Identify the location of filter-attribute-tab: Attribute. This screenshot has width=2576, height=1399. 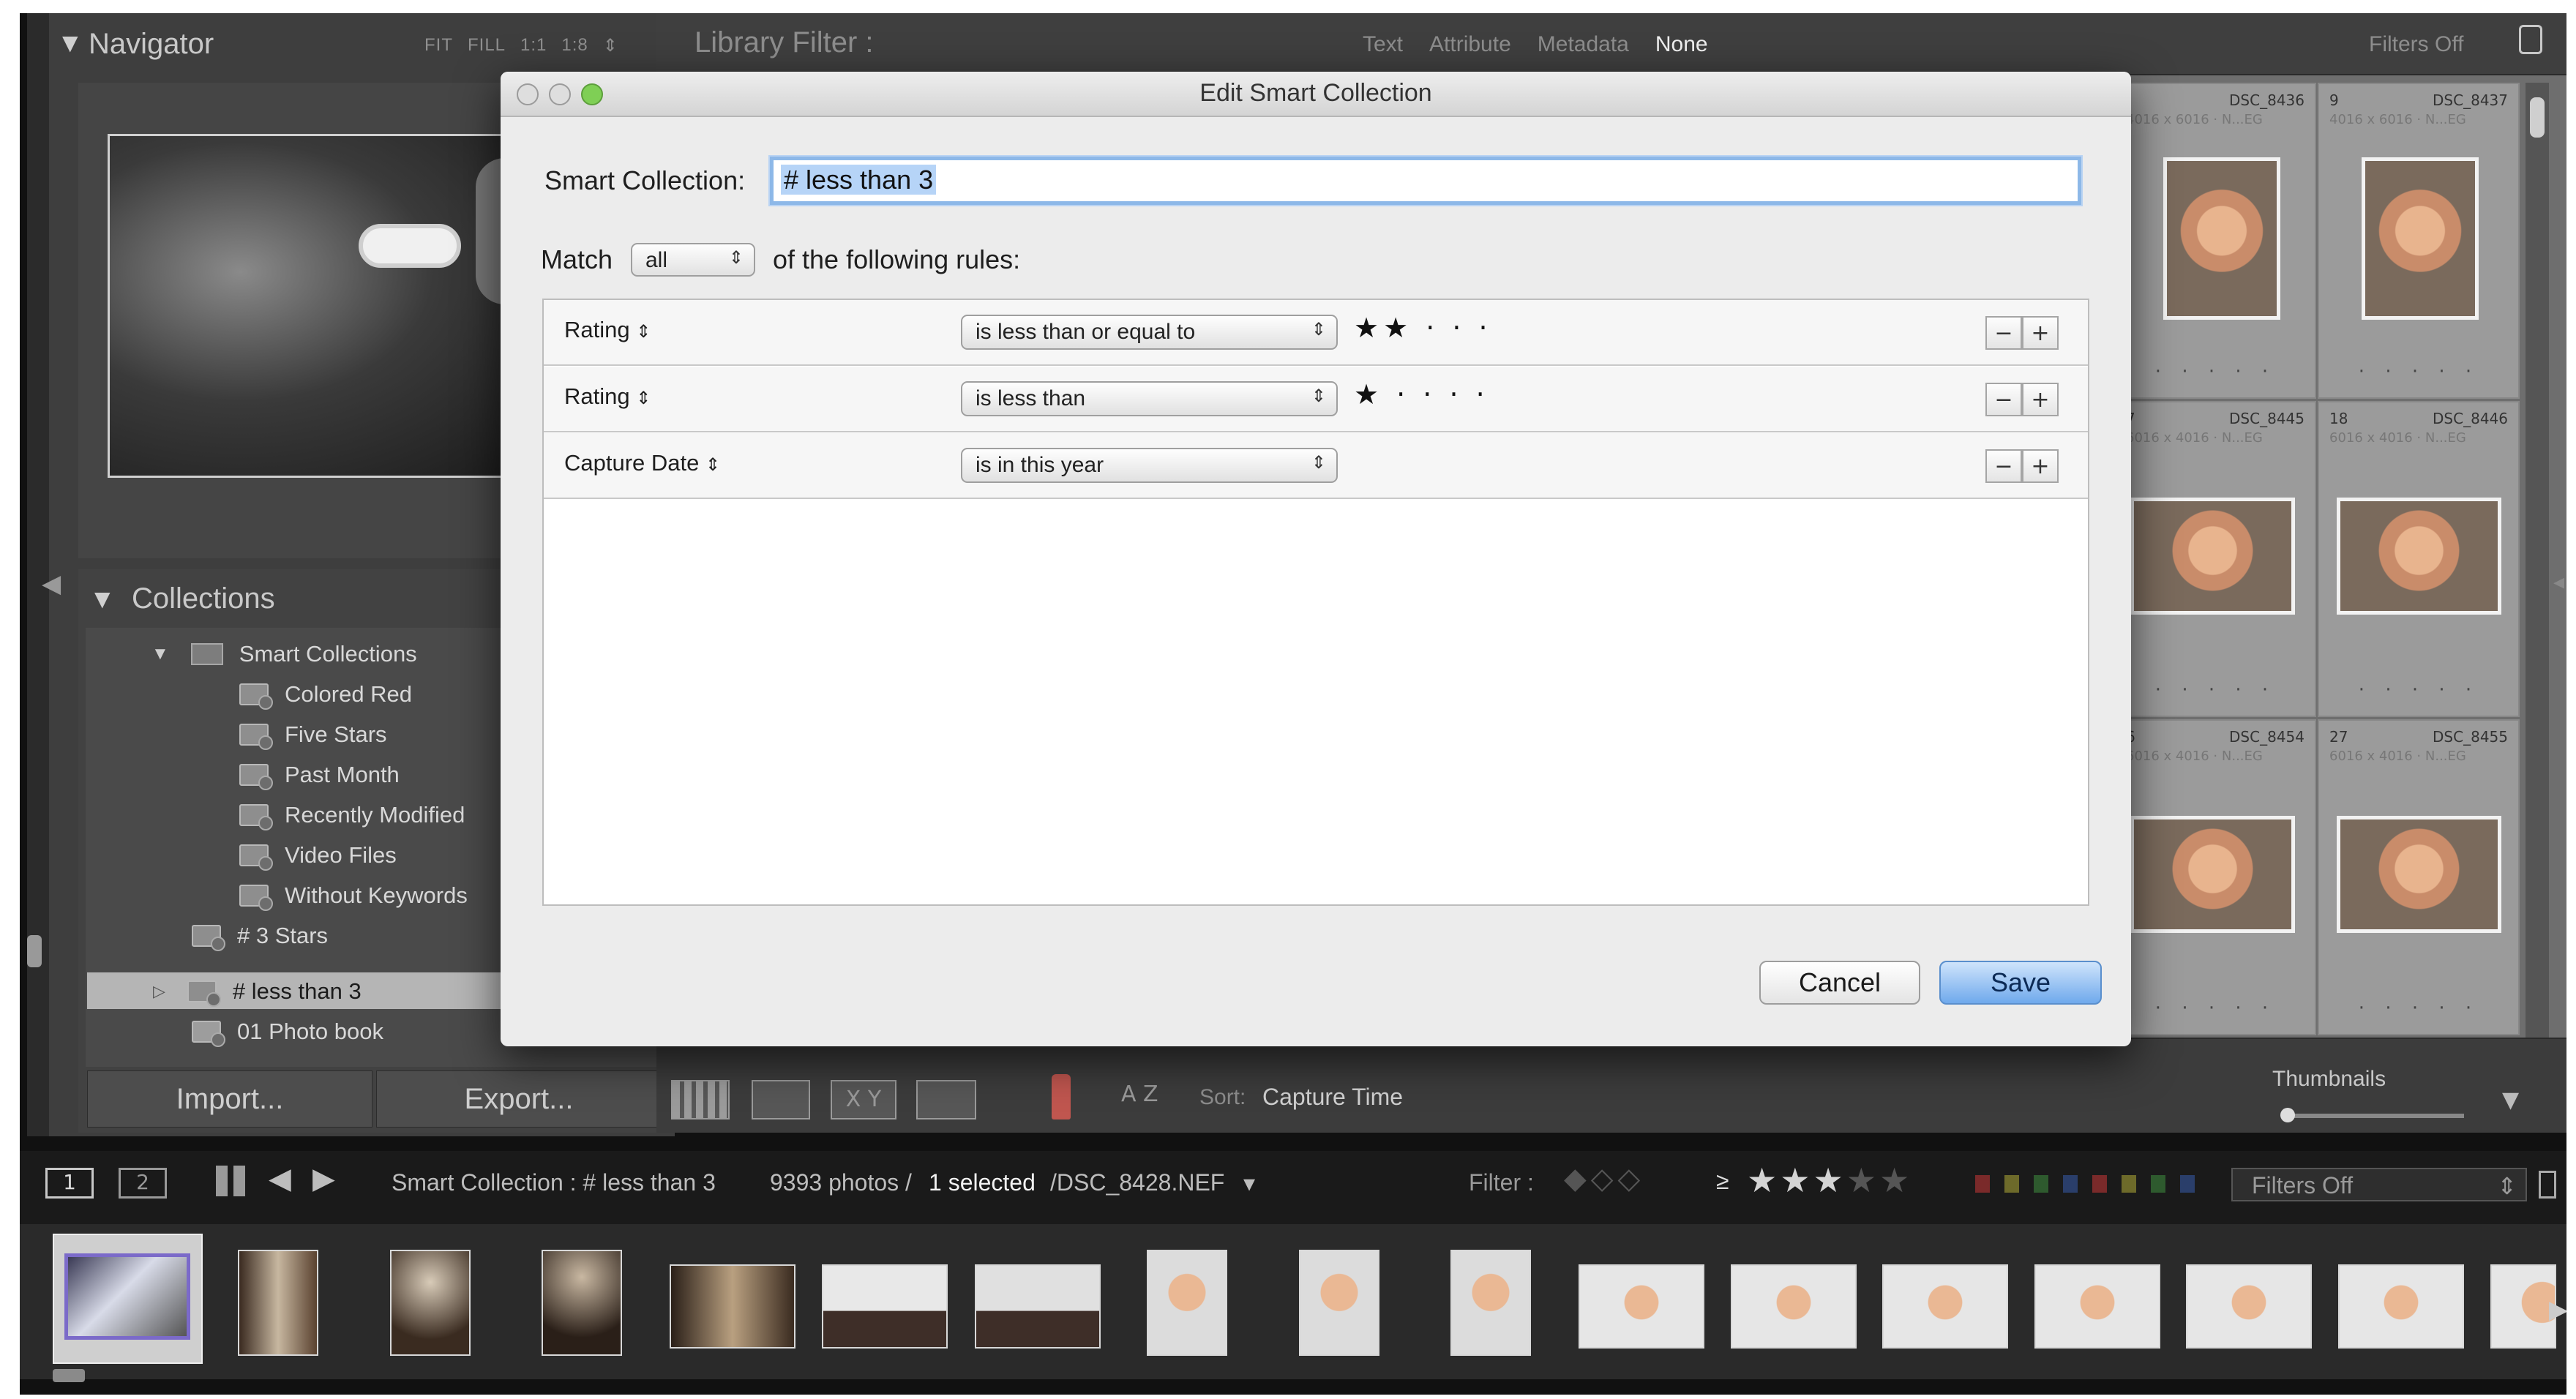
(1470, 44).